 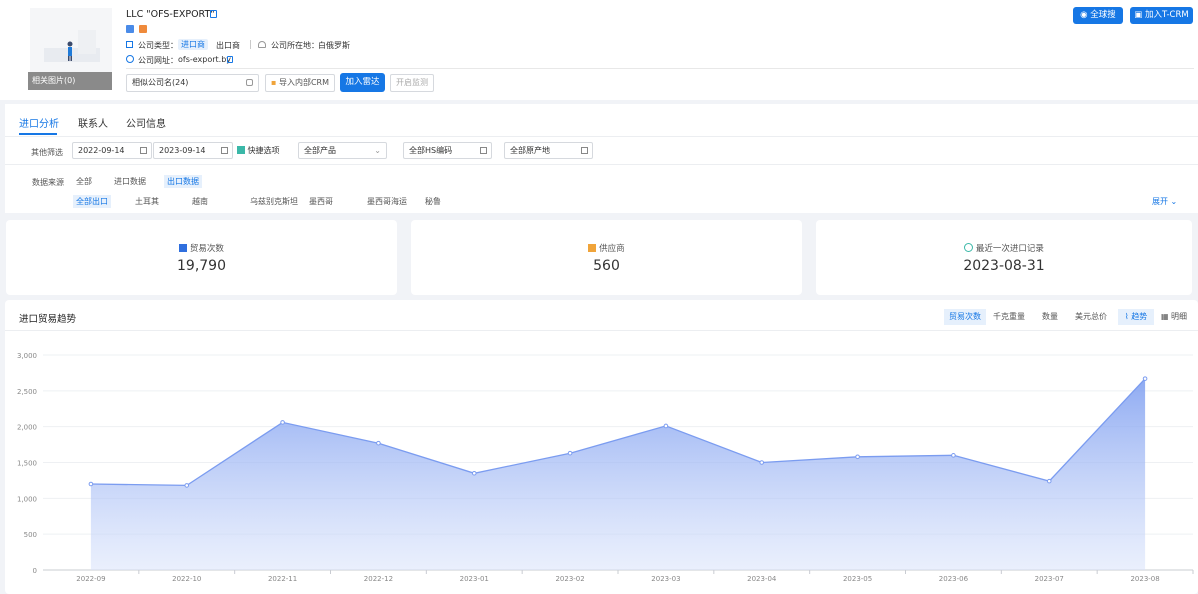 I want to click on export-peru: 秘鲁, so click(x=433, y=201).